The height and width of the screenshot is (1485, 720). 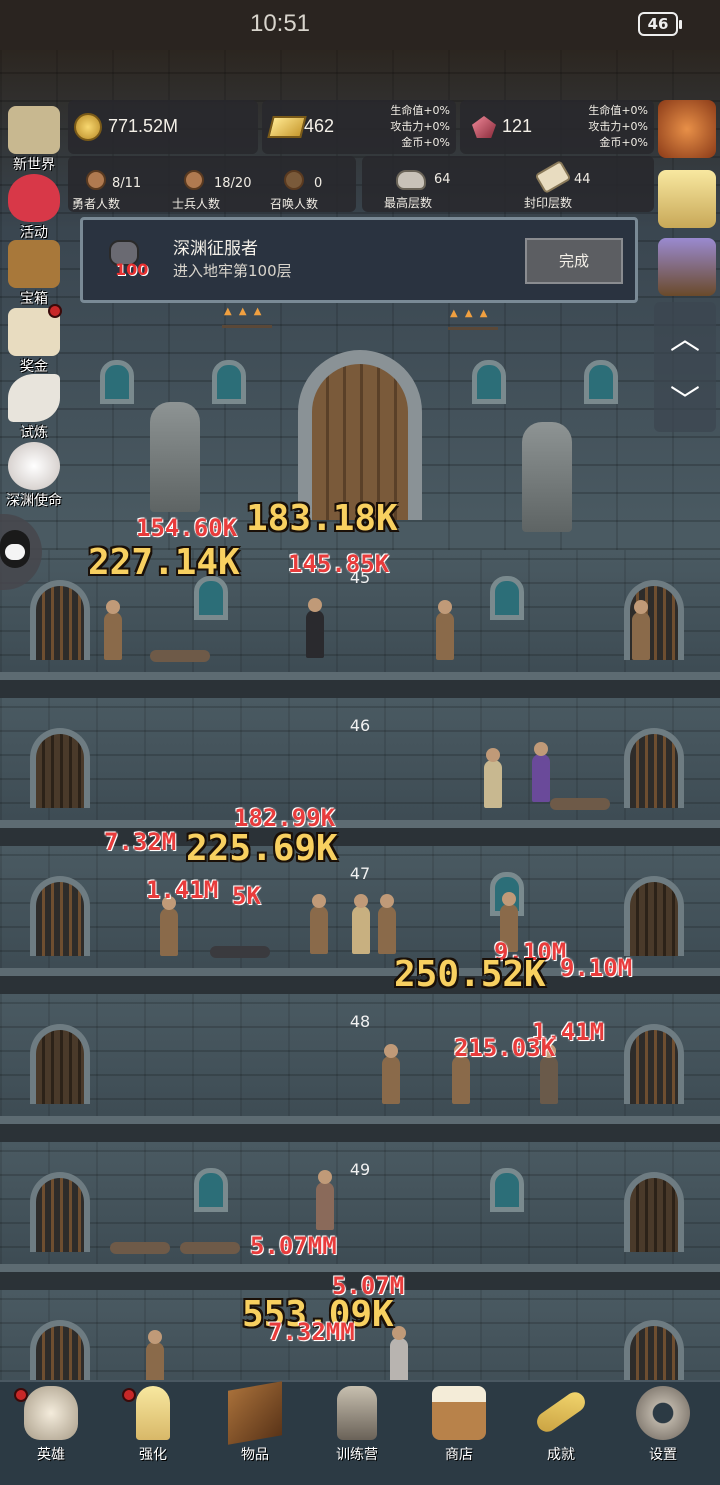 I want to click on nav-achievements: 成就, so click(x=561, y=1434).